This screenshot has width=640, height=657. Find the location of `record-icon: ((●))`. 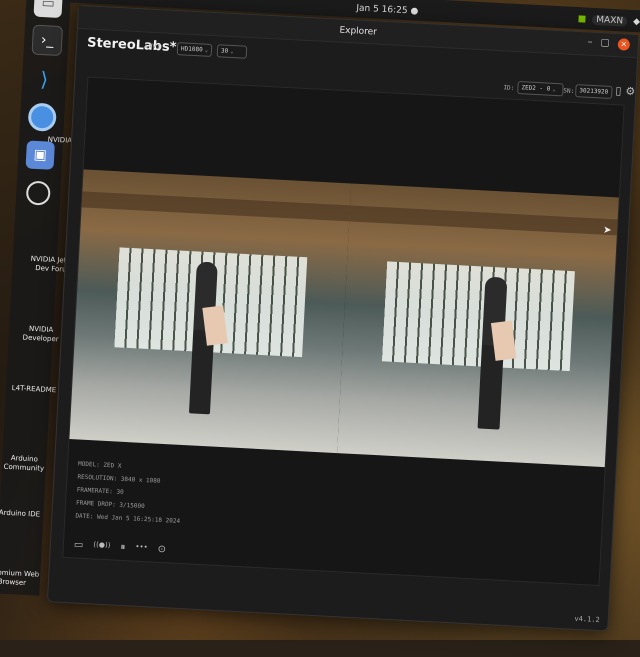

record-icon: ((●)) is located at coordinates (101, 546).